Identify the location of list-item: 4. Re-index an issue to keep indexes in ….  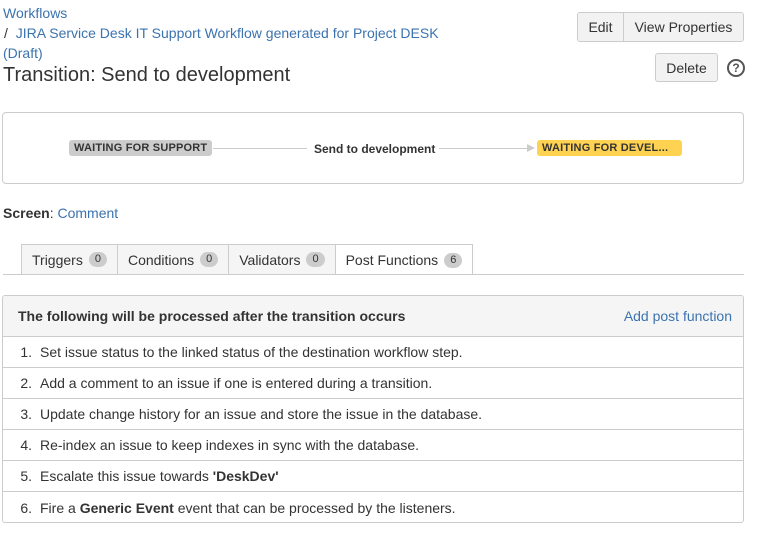
(373, 445).